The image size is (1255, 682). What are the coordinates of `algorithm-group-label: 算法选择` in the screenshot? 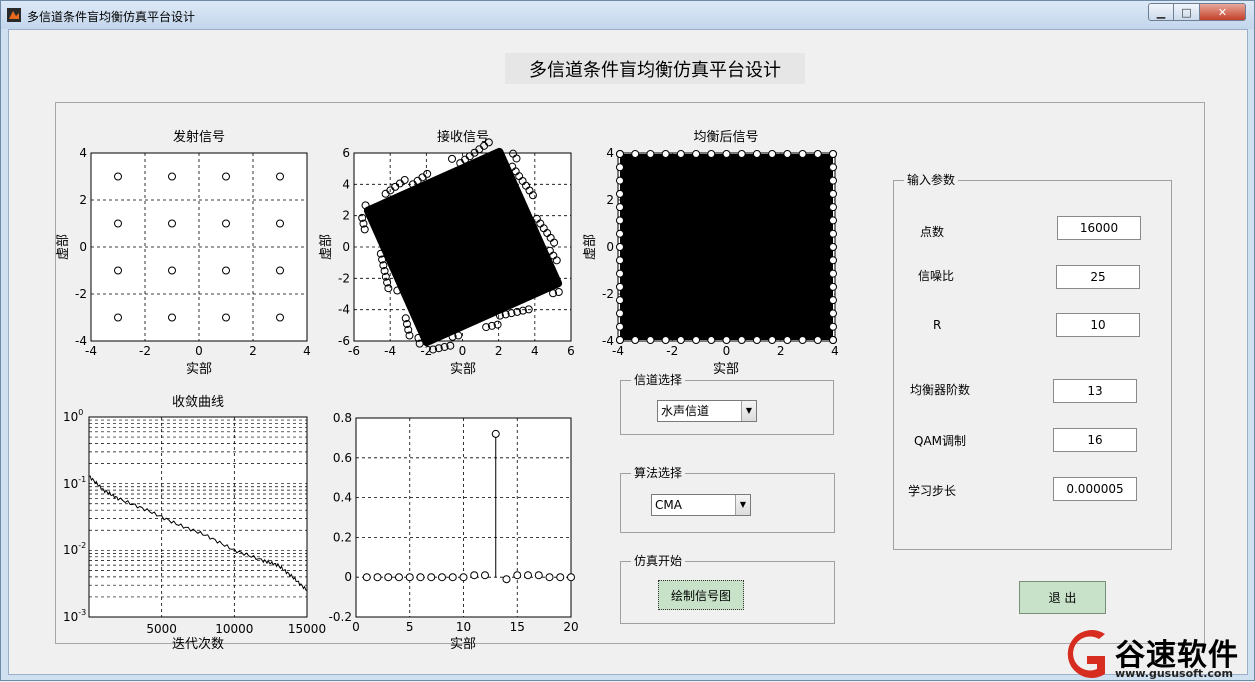 It's located at (658, 473).